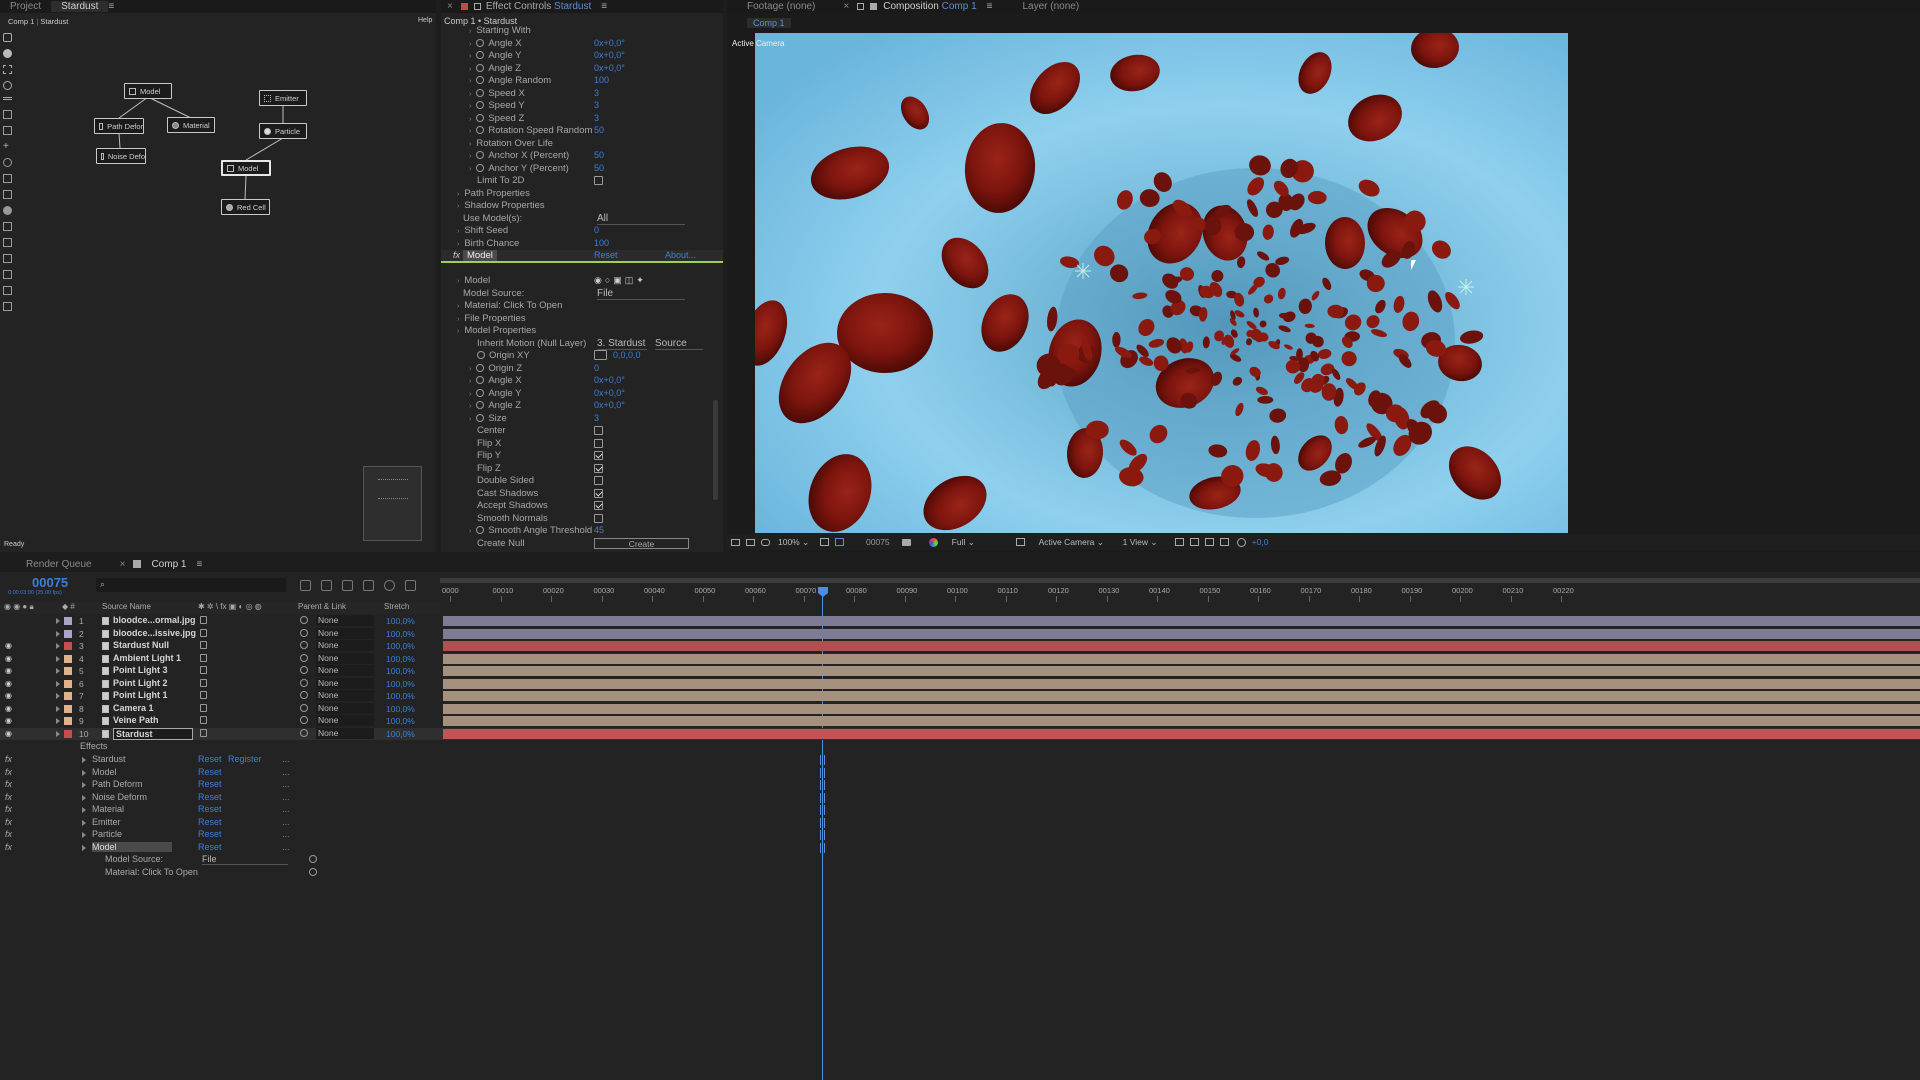 This screenshot has height=1080, width=1920. What do you see at coordinates (108, 809) in the screenshot?
I see `effect-name: Material` at bounding box center [108, 809].